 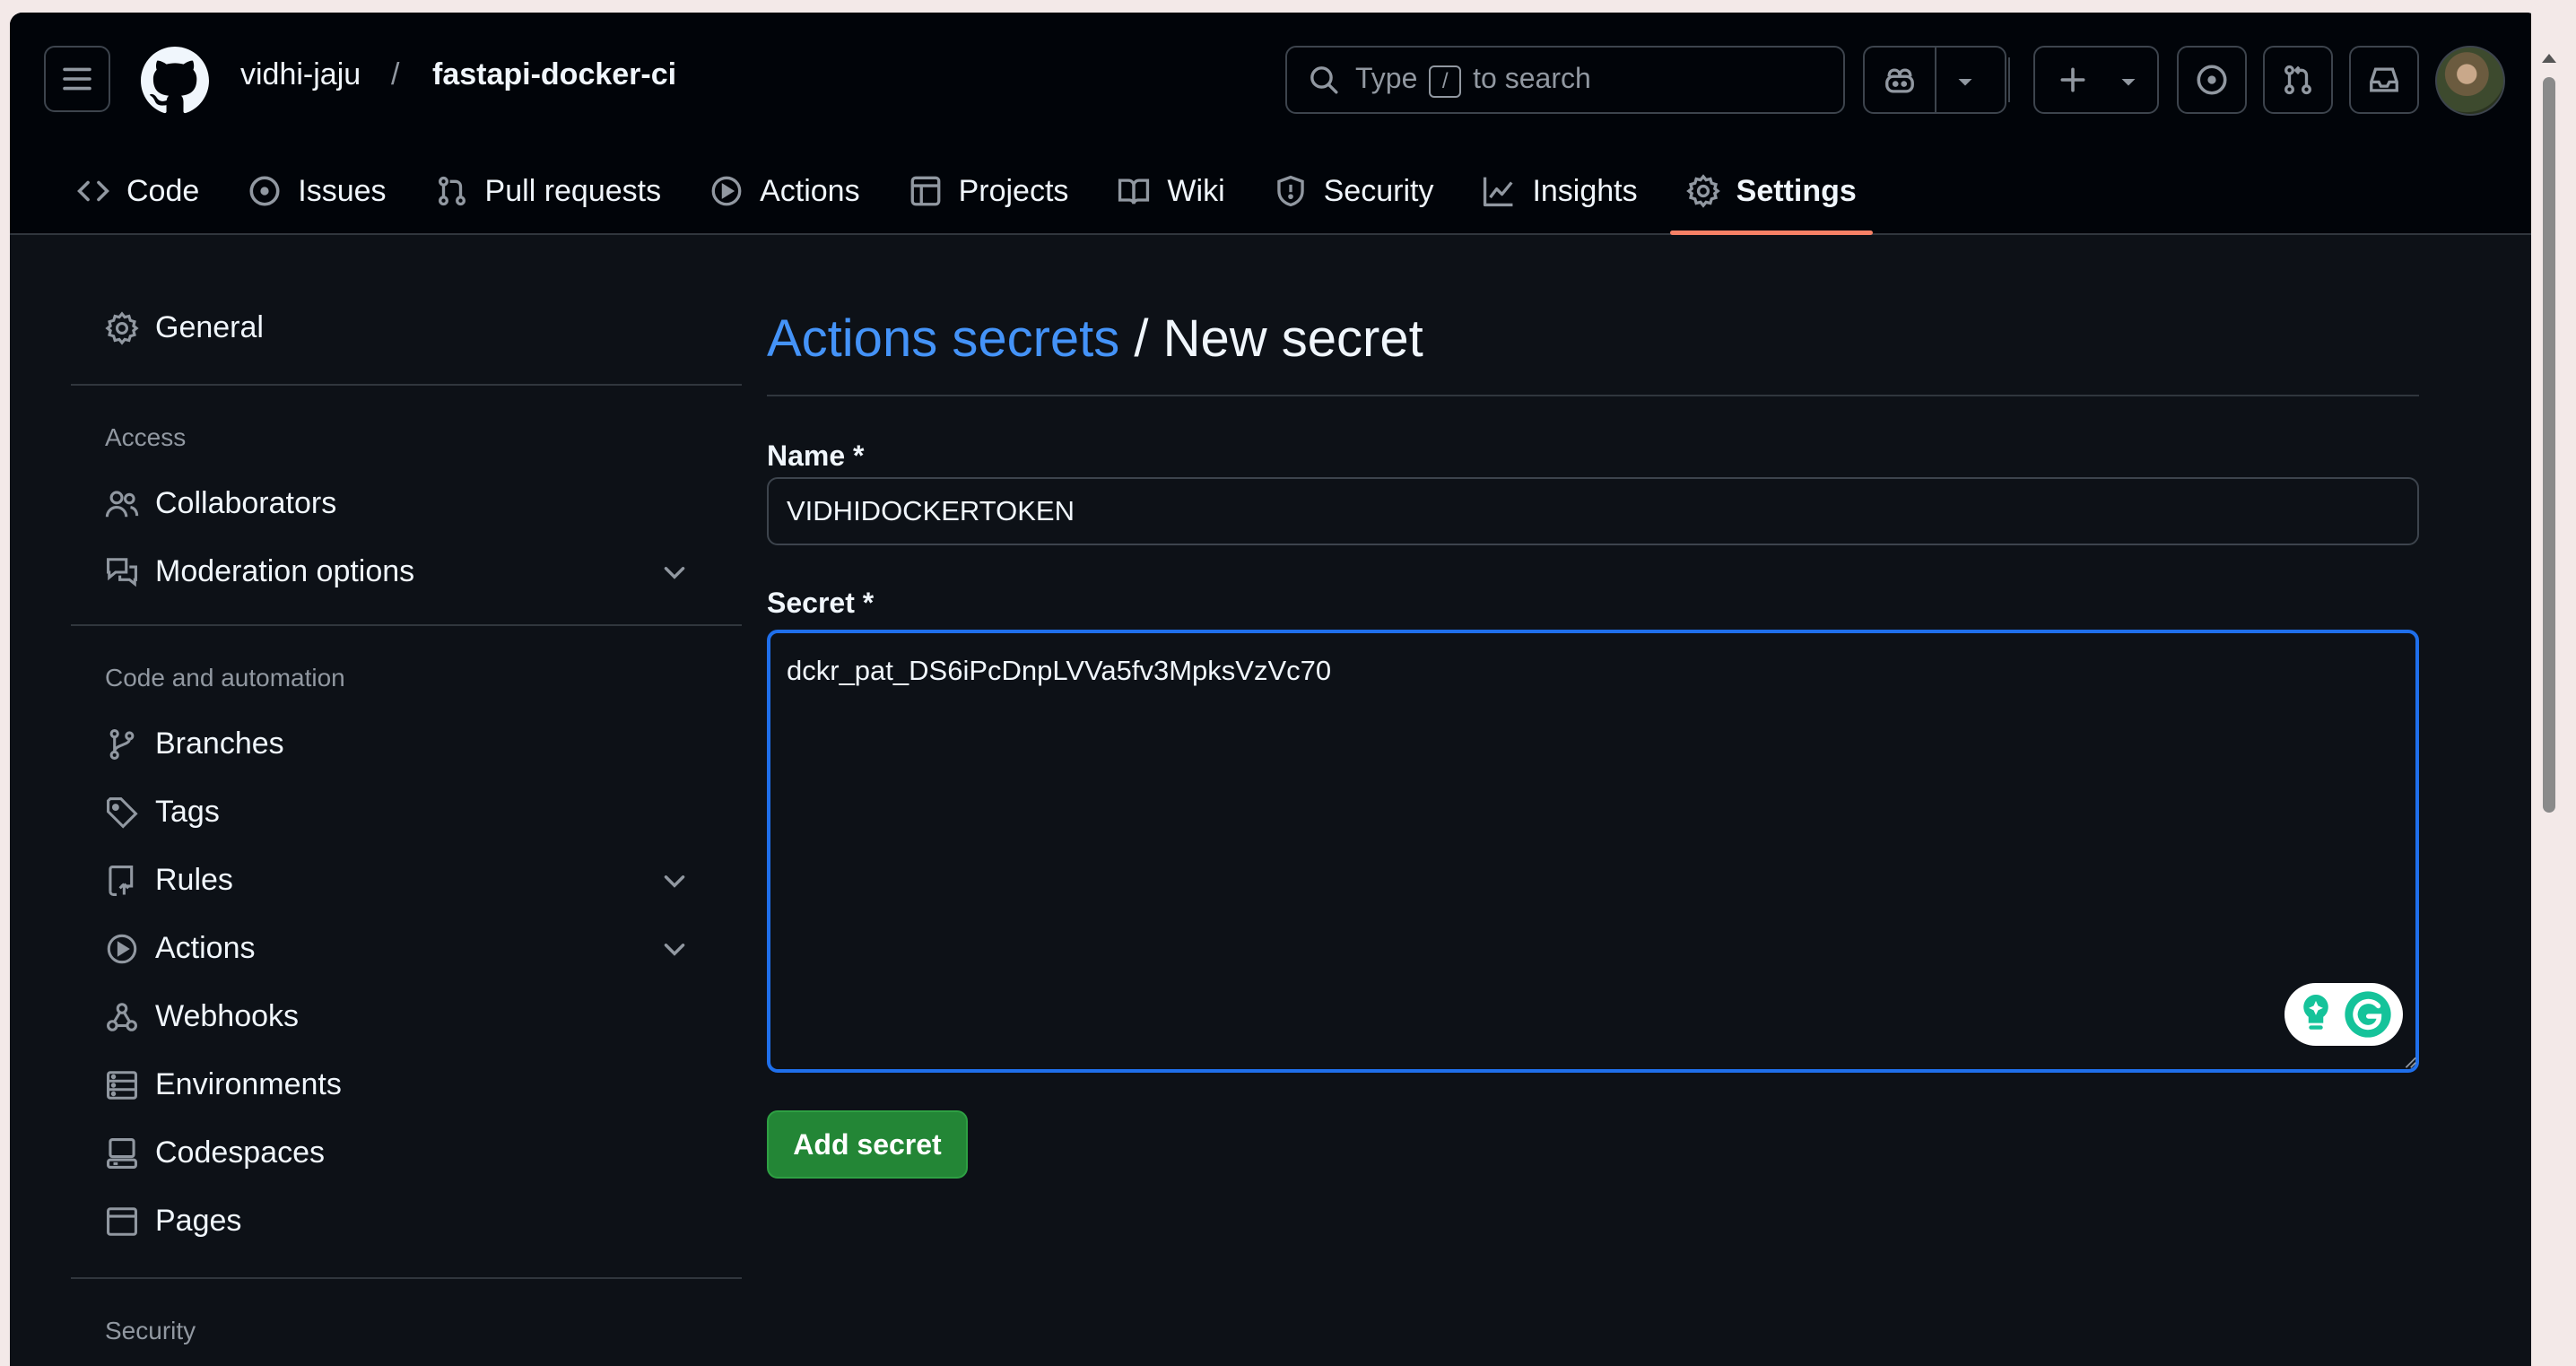 I want to click on sidebar-item-collaborators: Collaborators, so click(x=414, y=503).